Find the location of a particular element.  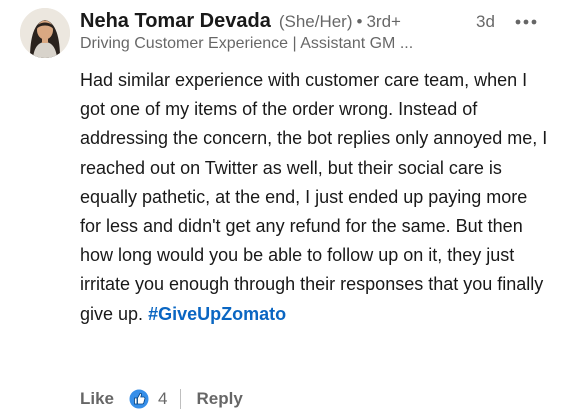

more-options-button is located at coordinates (526, 22).